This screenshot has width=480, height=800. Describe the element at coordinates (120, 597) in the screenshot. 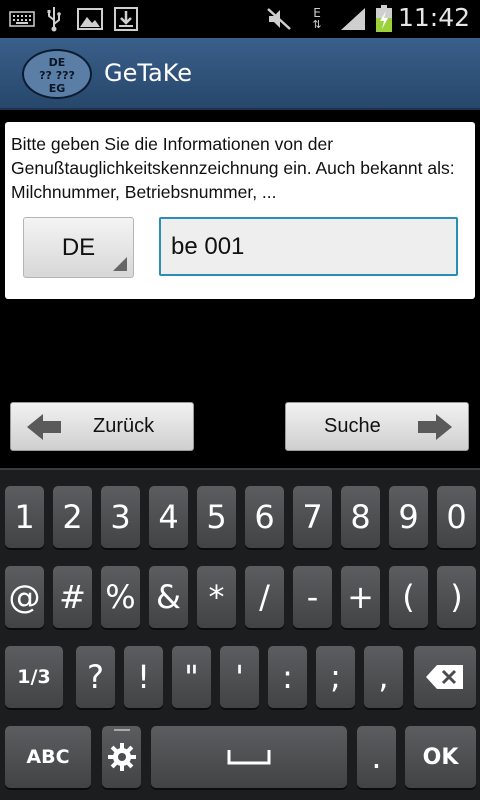

I see `key-percent: %` at that location.